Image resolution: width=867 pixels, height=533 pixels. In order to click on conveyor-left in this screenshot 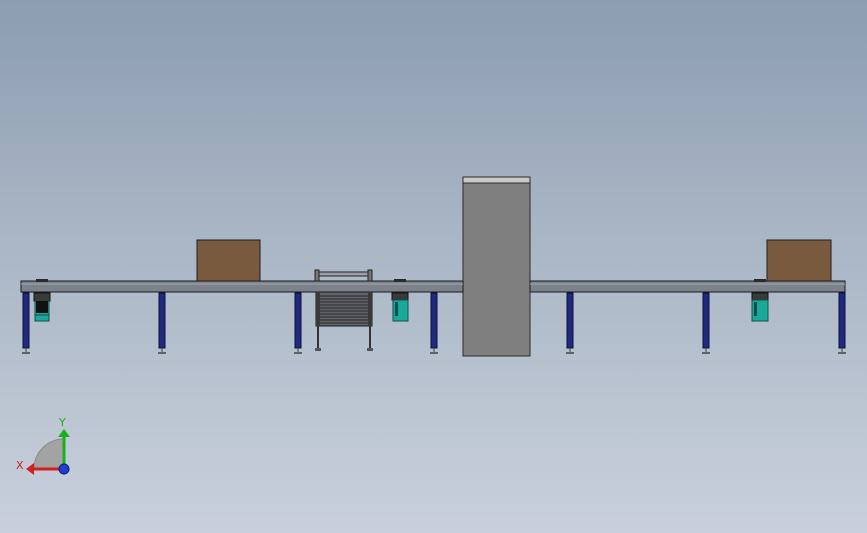, I will do `click(242, 286)`.